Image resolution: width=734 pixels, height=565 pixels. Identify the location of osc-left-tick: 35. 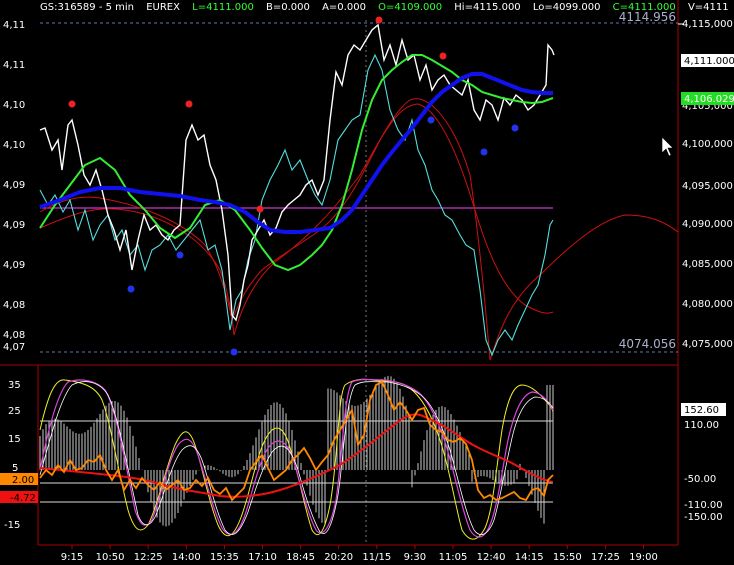
(14, 385).